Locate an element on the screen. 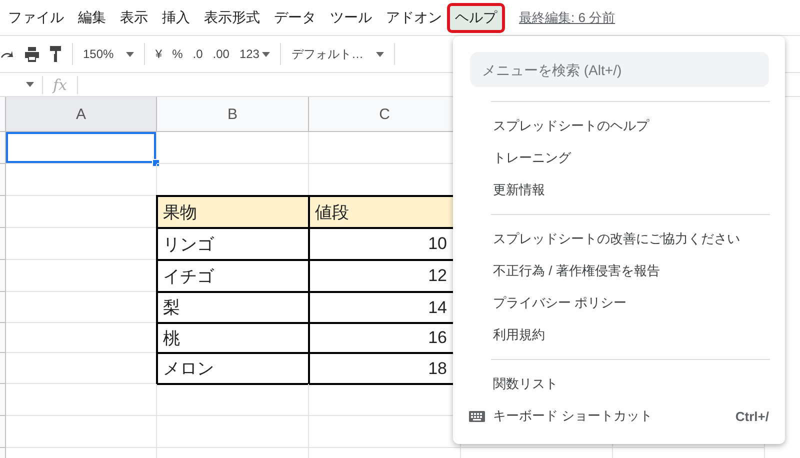 The width and height of the screenshot is (800, 458). menu-item: 表示形式 is located at coordinates (232, 17).